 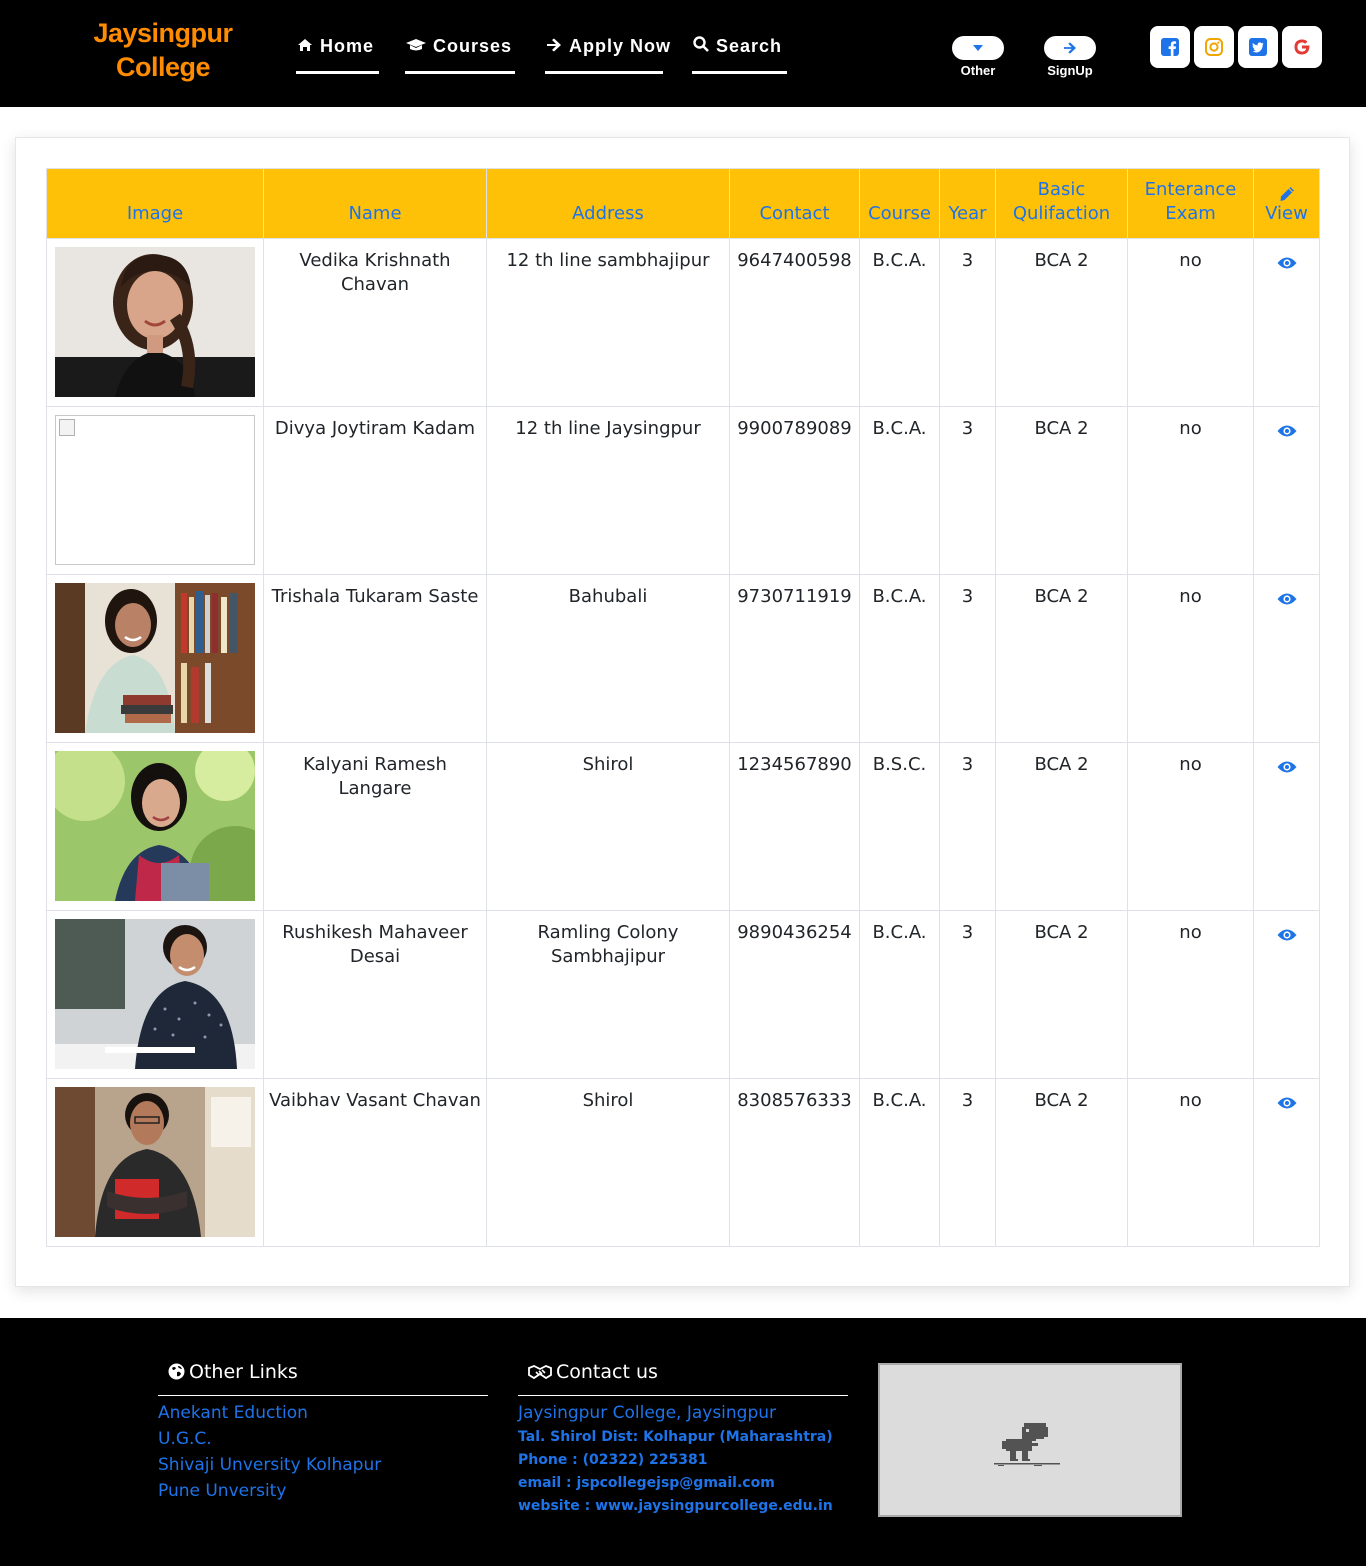 What do you see at coordinates (323, 1439) in the screenshot?
I see `footer-link-ugc: U.G.C.` at bounding box center [323, 1439].